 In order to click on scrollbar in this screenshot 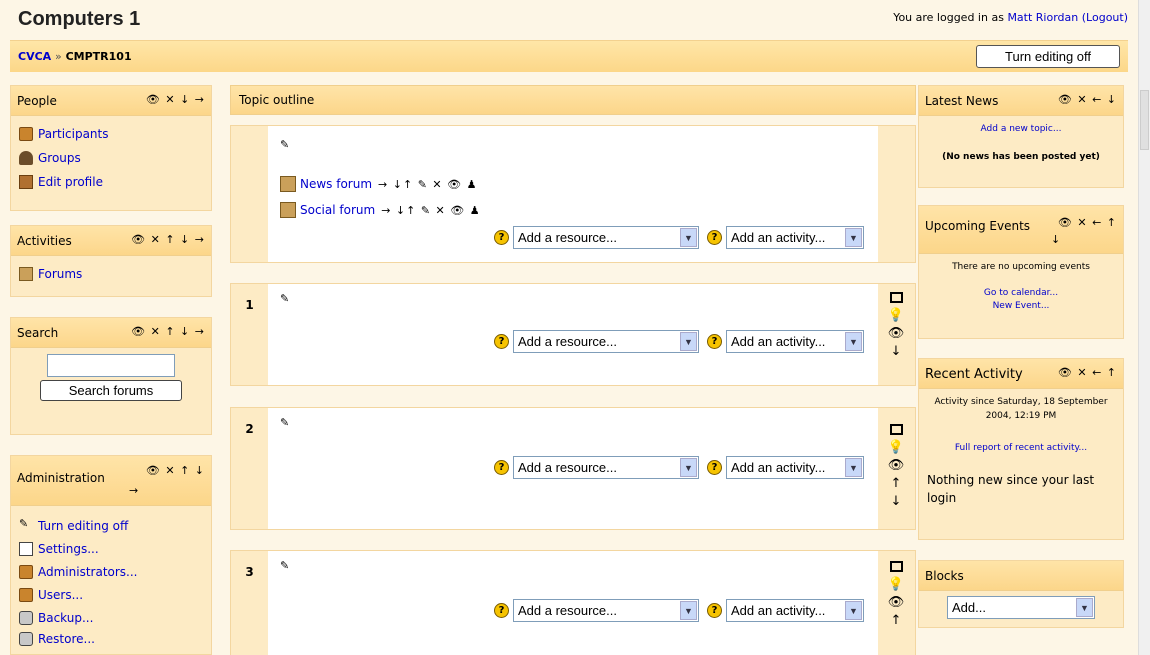, I will do `click(1144, 327)`.